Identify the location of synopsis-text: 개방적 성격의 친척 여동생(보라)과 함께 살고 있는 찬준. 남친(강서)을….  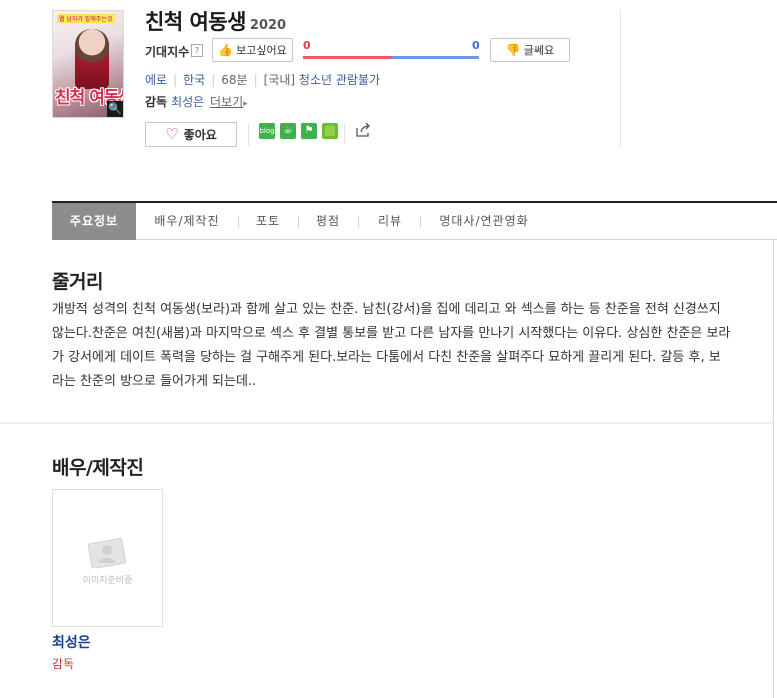
(391, 345).